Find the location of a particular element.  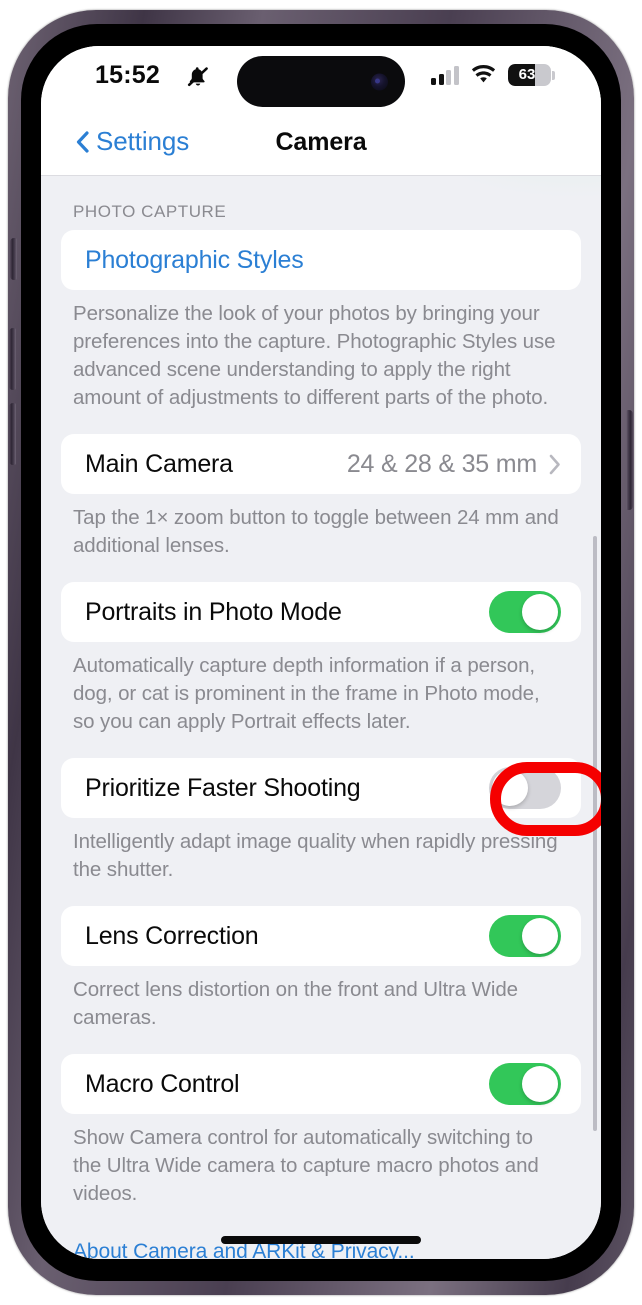

row-photographic-styles: Photographic Styles is located at coordinates (321, 260).